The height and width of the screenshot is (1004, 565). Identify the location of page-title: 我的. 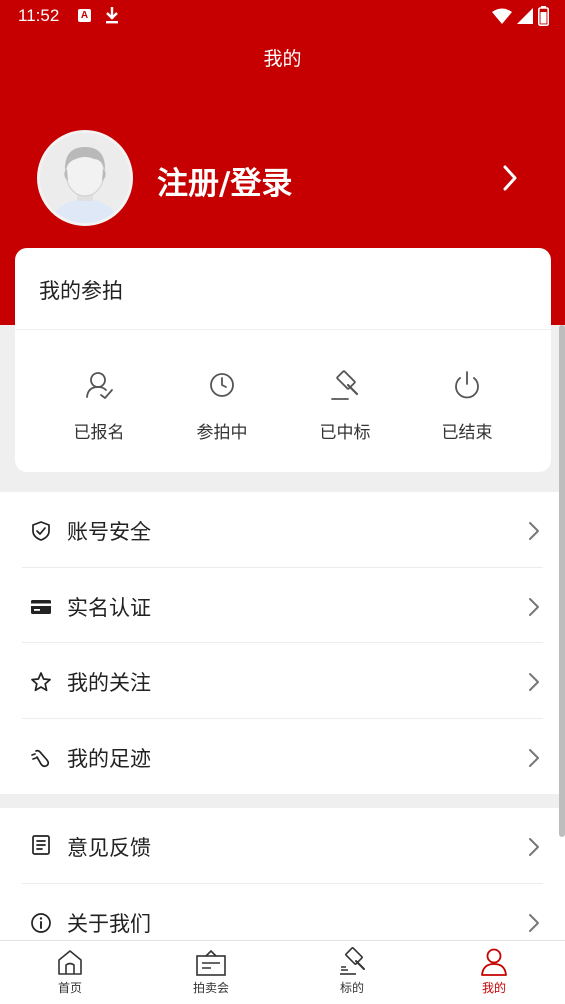
(282, 59).